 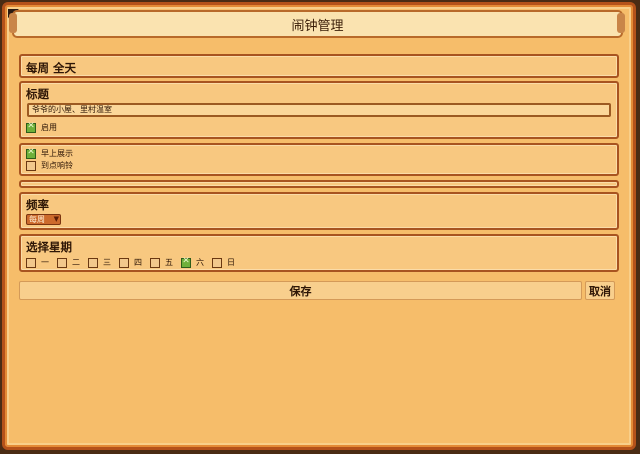 What do you see at coordinates (57, 165) in the screenshot?
I see `ring-on-time-label: 到点响铃` at bounding box center [57, 165].